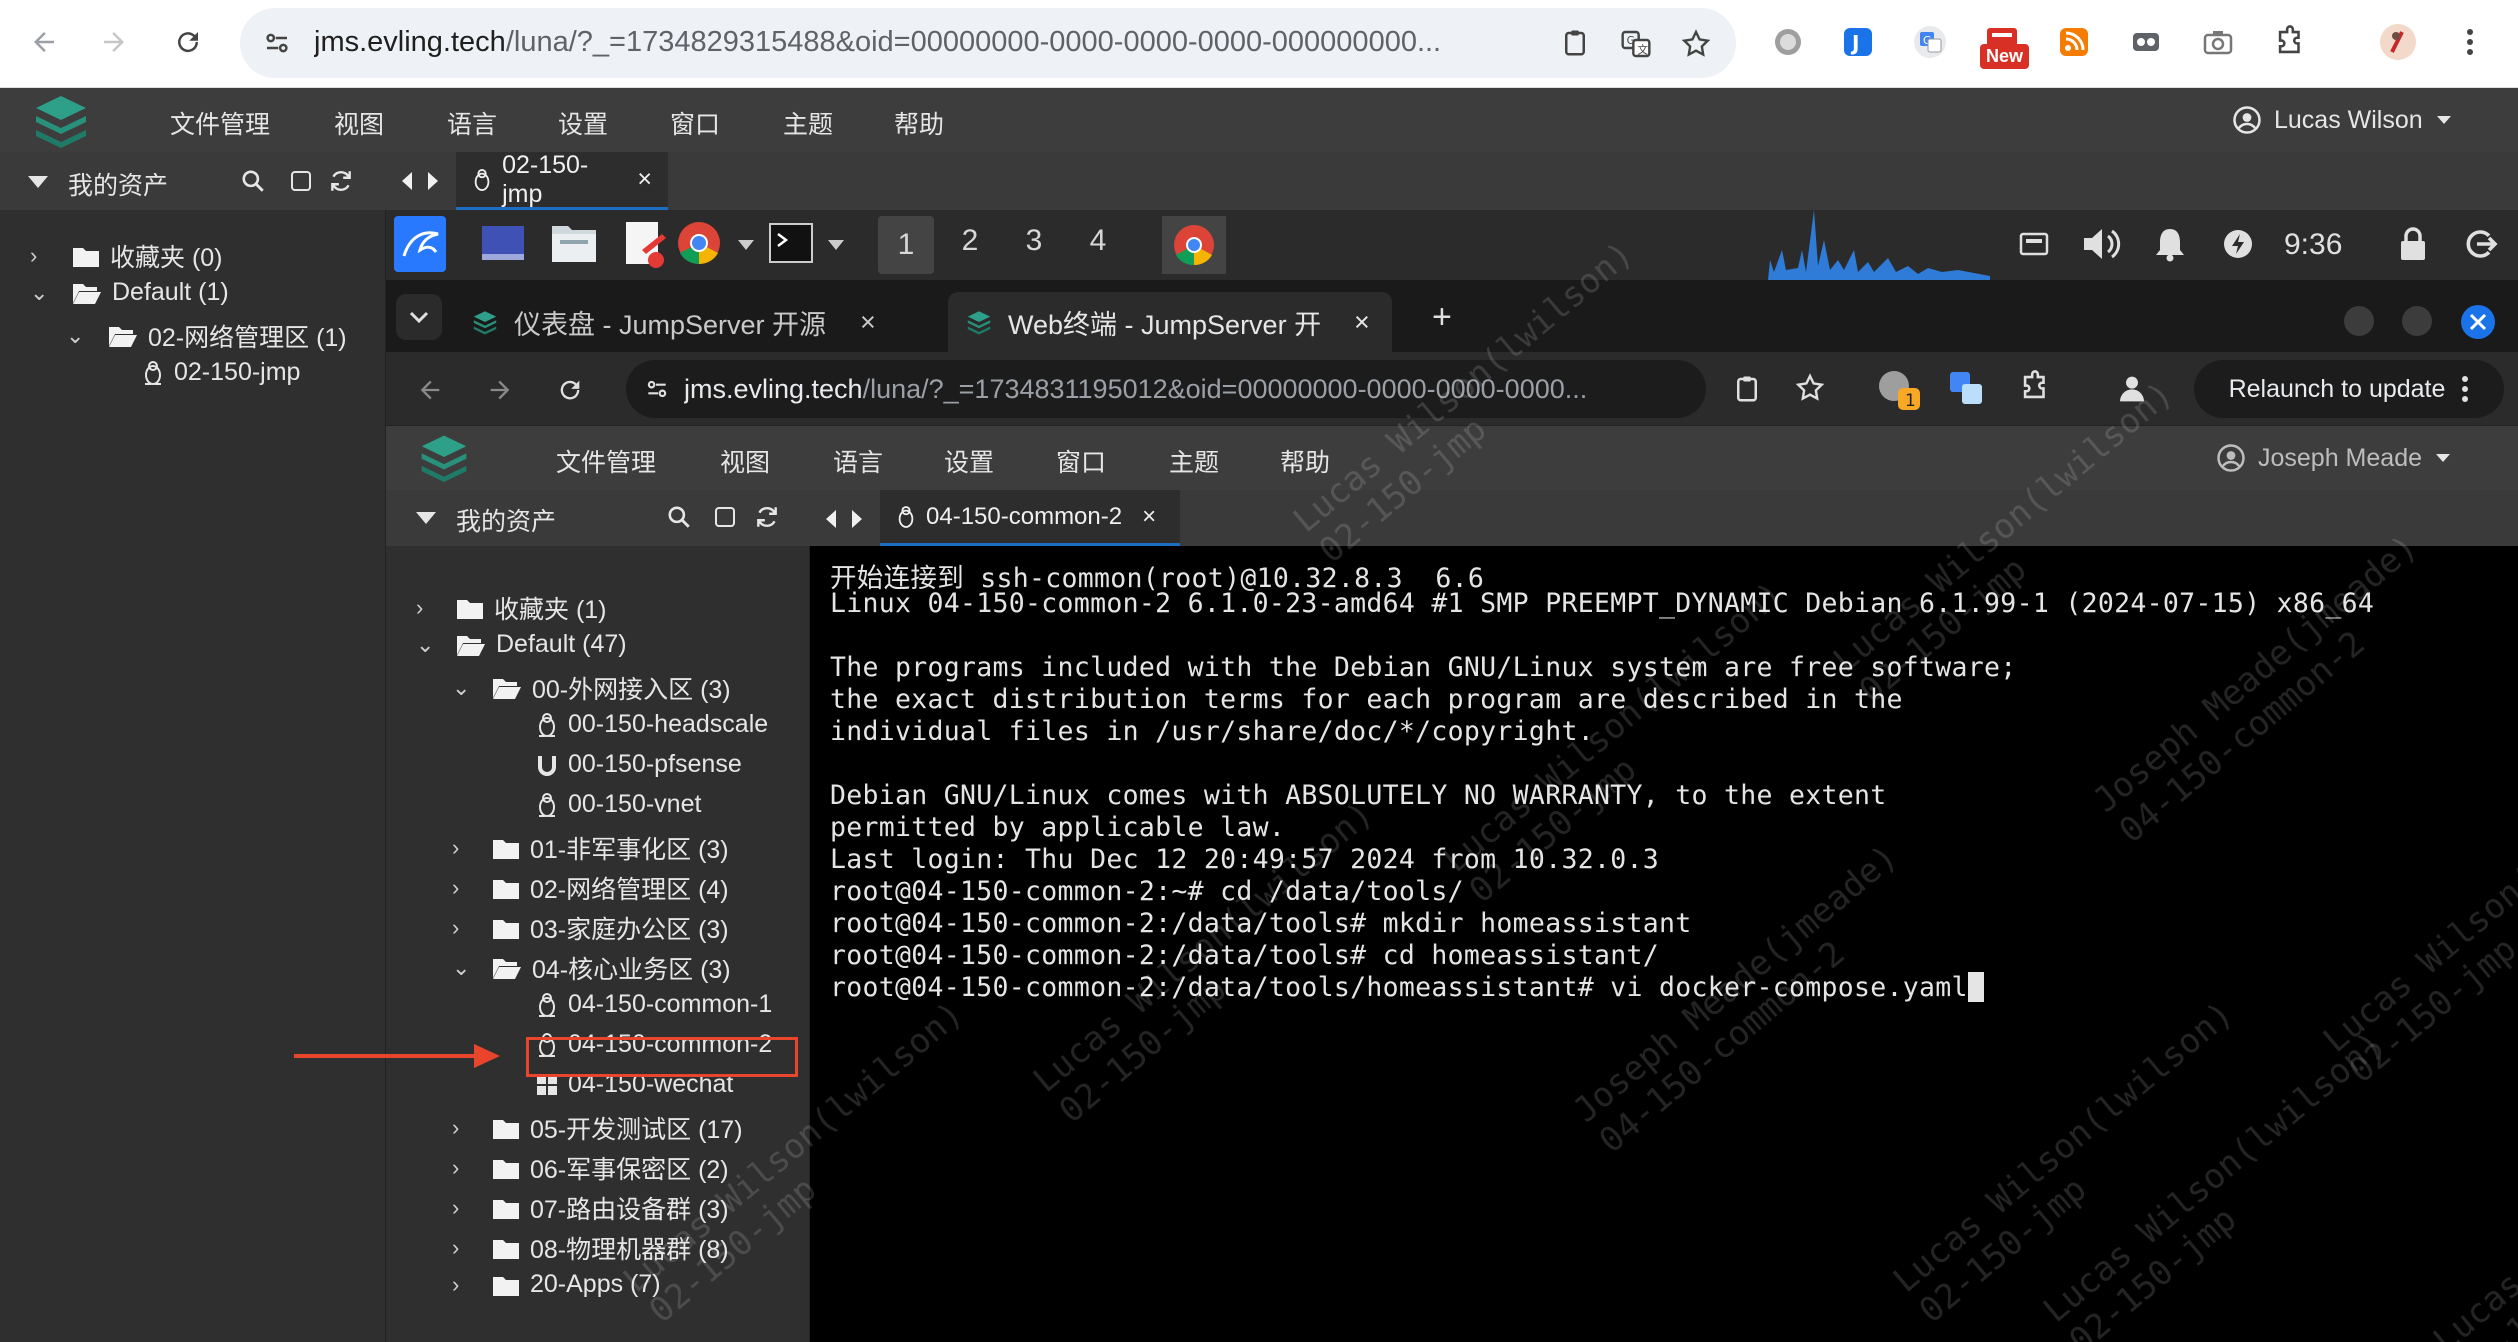 Image resolution: width=2518 pixels, height=1342 pixels. Describe the element at coordinates (2218, 42) in the screenshot. I see `camera-extension-icon` at that location.